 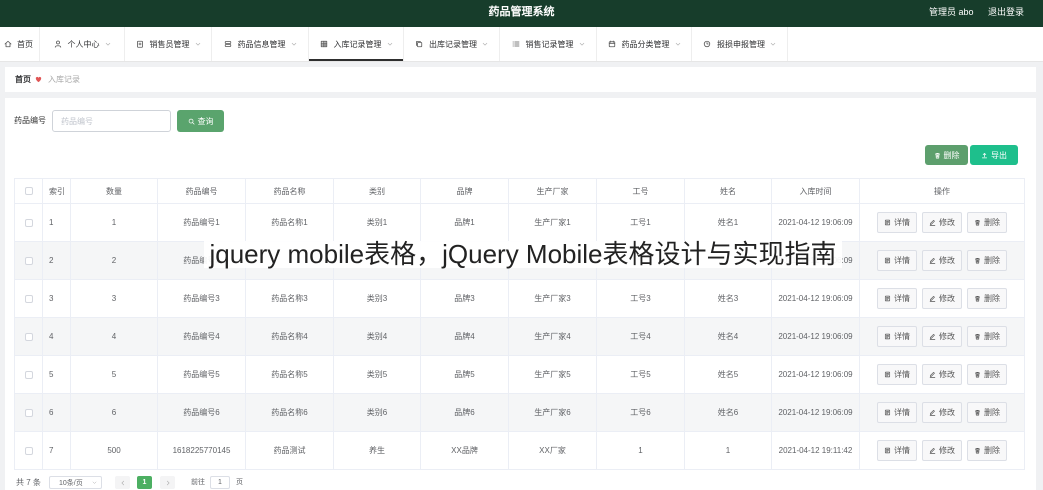 I want to click on goto-page-input, so click(x=220, y=482).